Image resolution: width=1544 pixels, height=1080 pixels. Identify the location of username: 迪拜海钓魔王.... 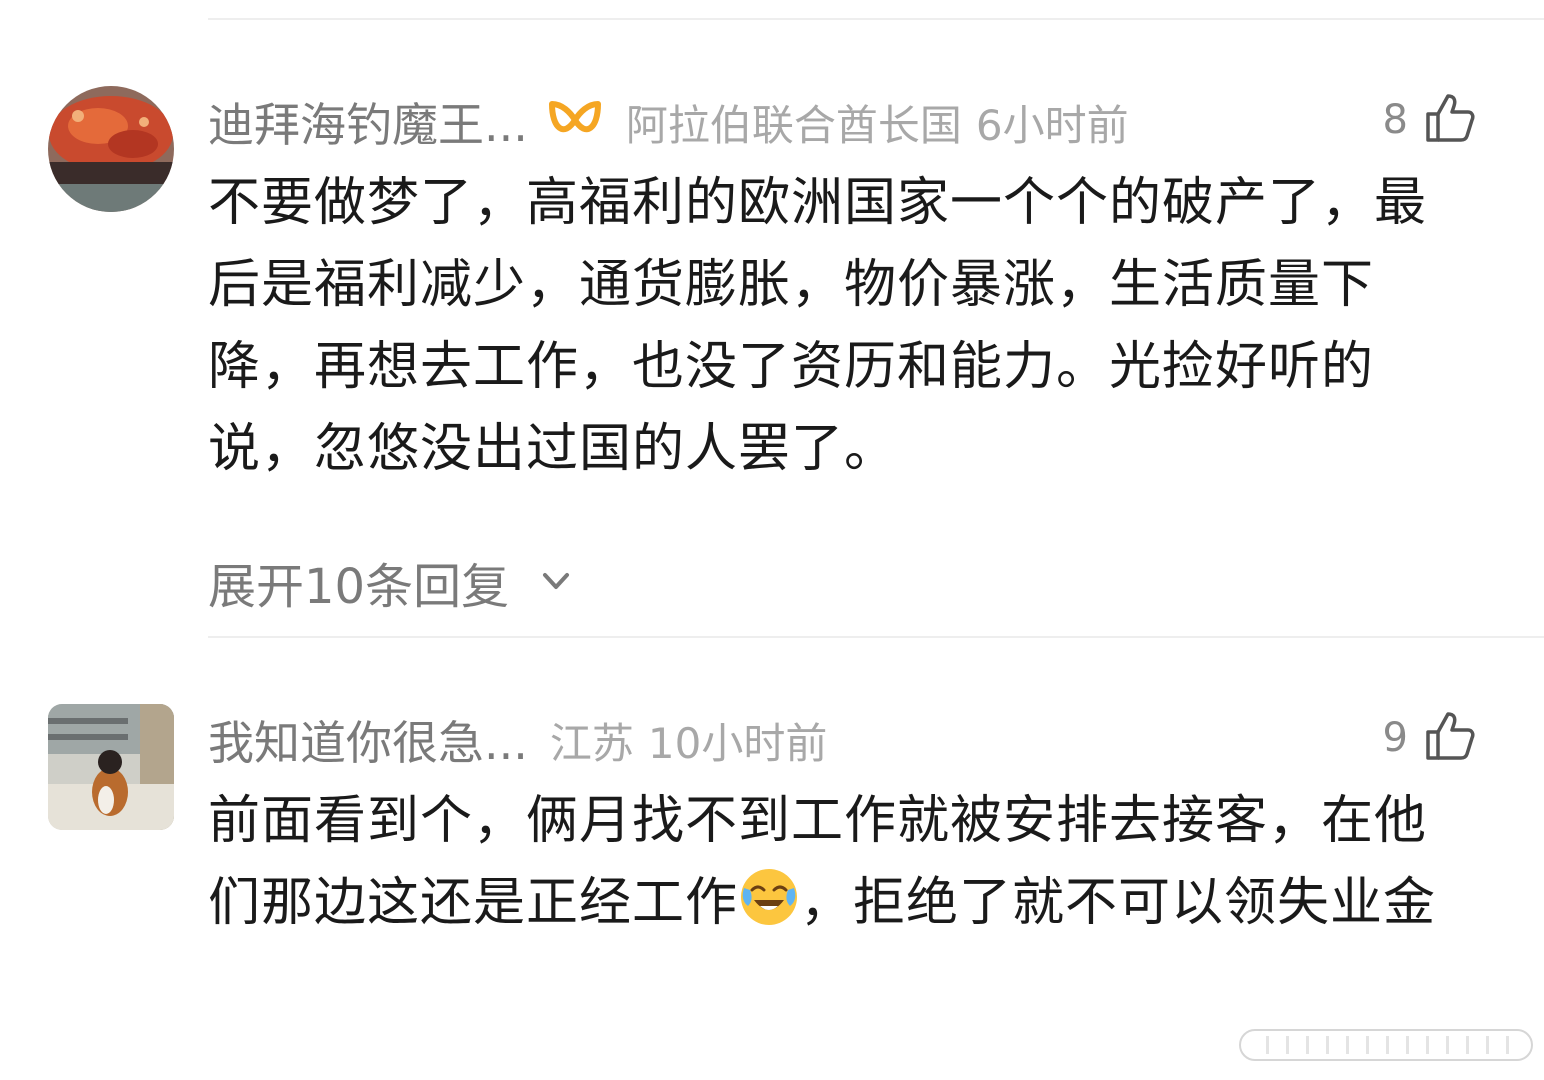
(368, 122).